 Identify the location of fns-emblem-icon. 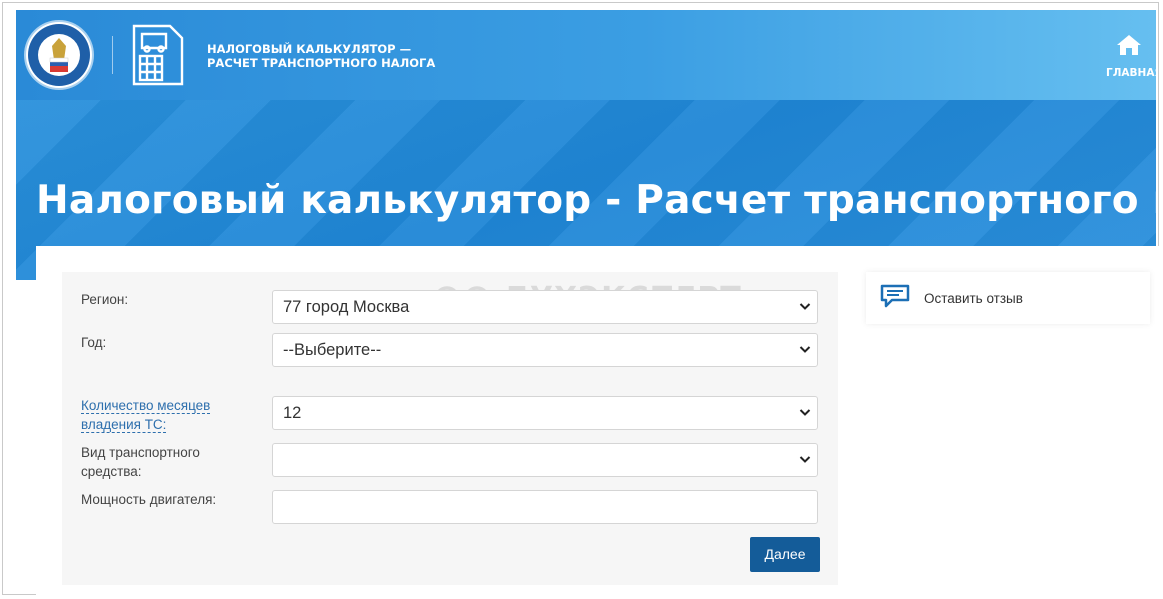
(59, 55).